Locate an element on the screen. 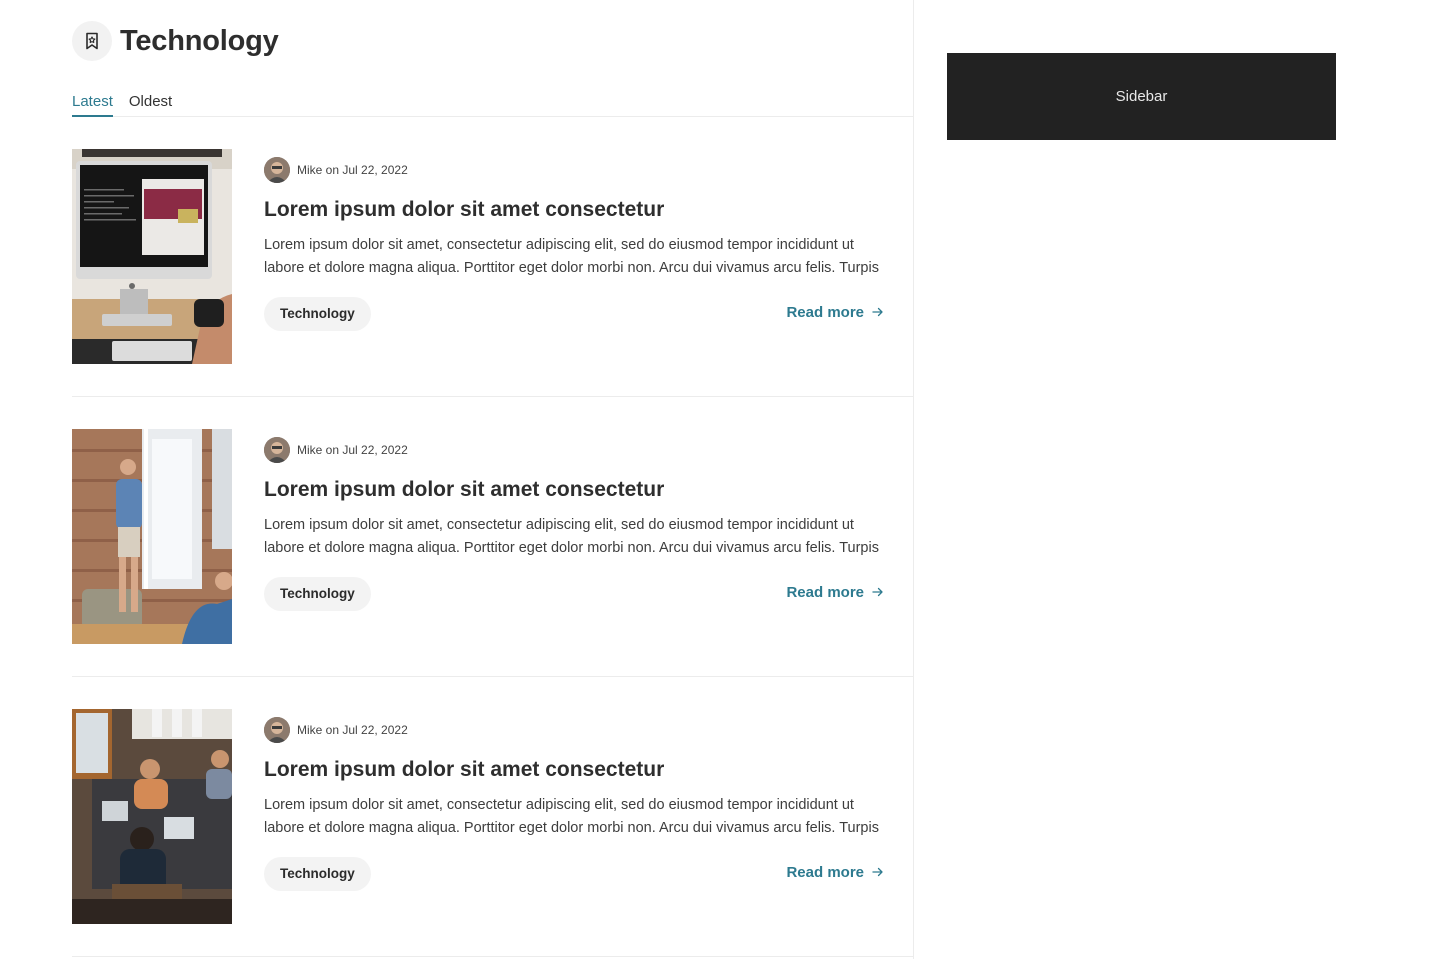  bookmark-icon is located at coordinates (92, 41).